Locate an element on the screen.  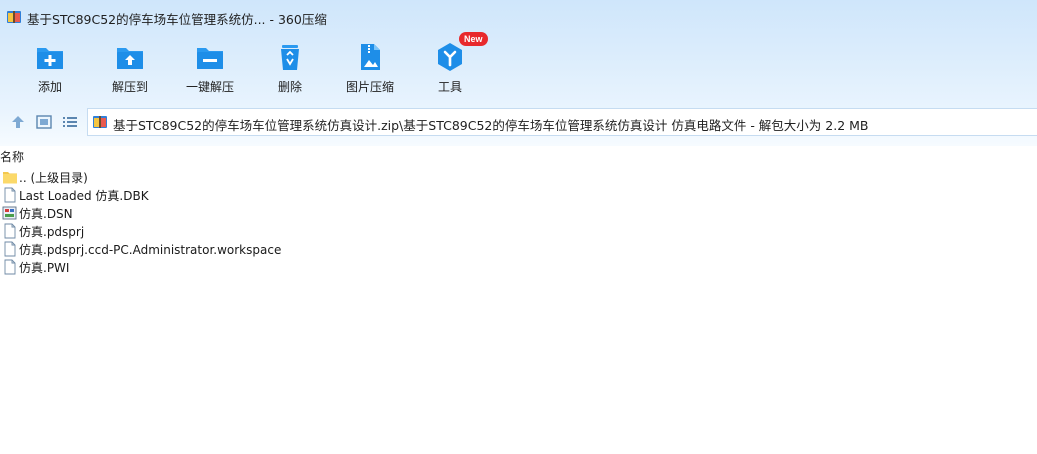
file-name: 仿真.pdsprj is located at coordinates (52, 232).